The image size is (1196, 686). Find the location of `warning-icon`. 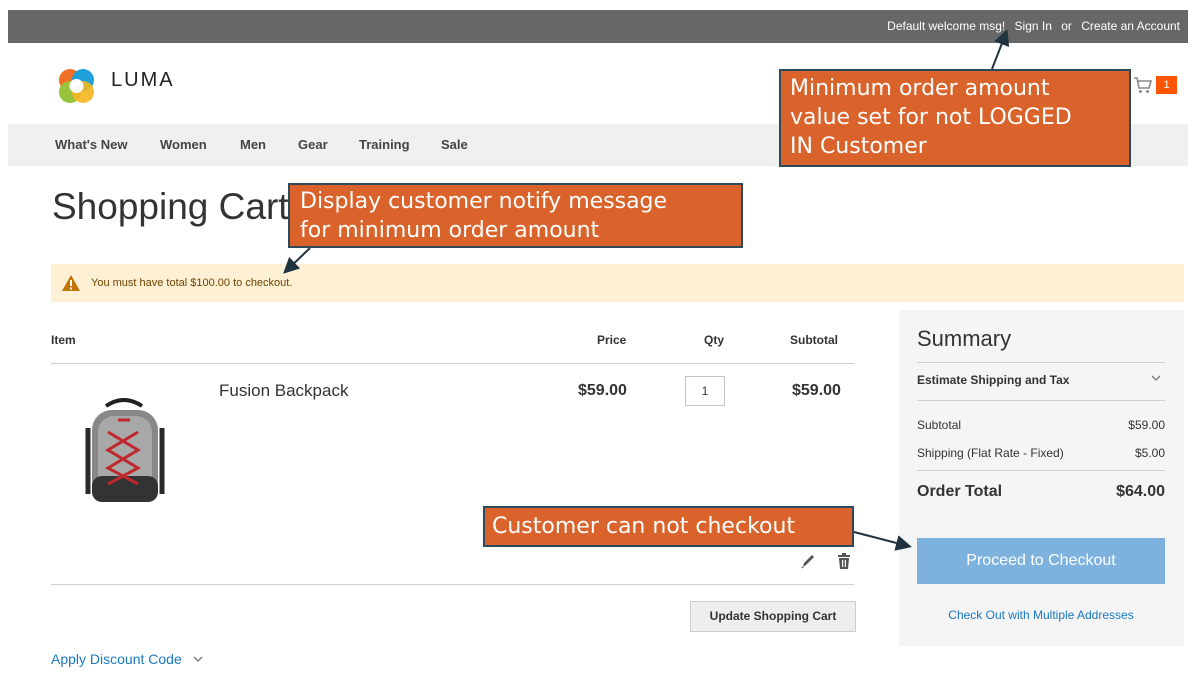

warning-icon is located at coordinates (71, 283).